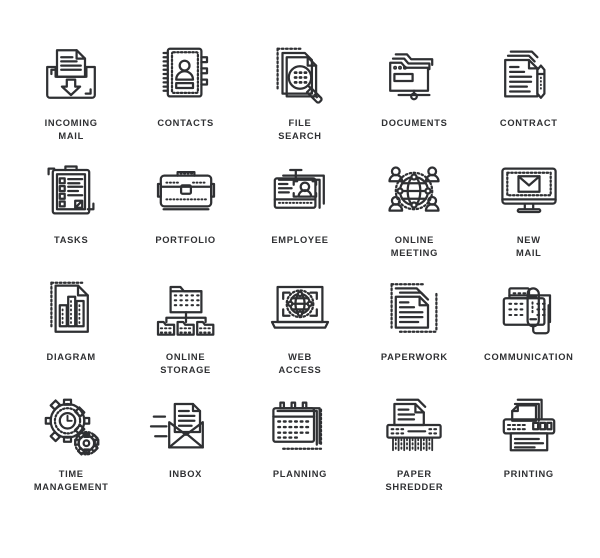  Describe the element at coordinates (414, 308) in the screenshot. I see `paperwork-icon` at that location.